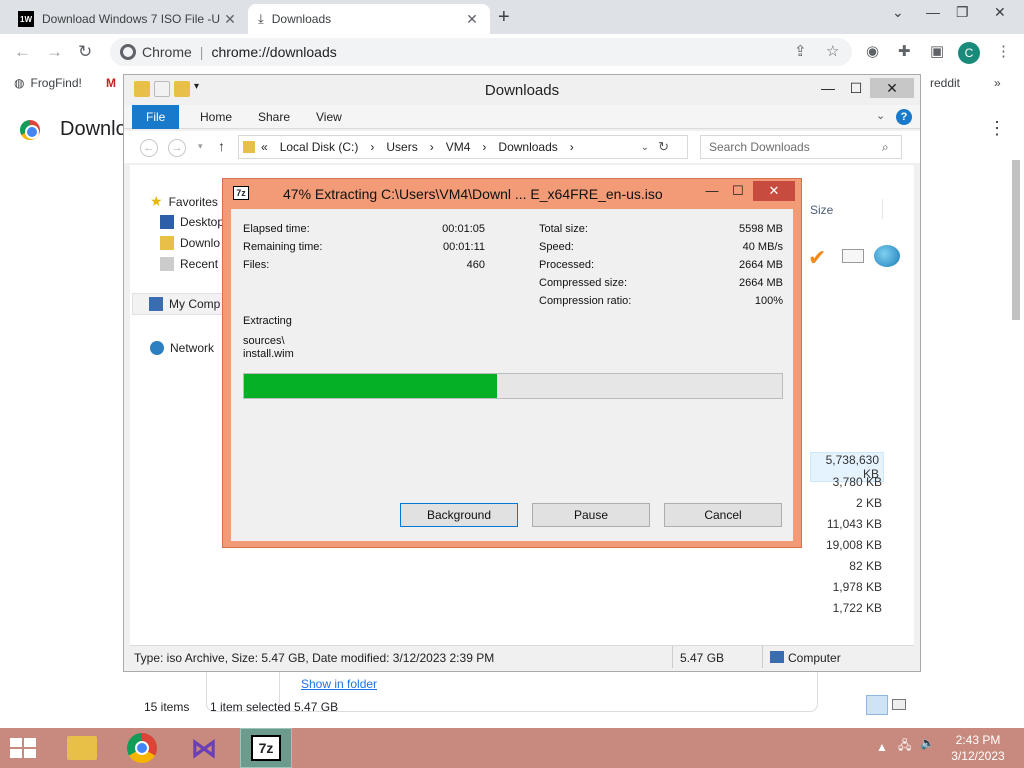 The height and width of the screenshot is (768, 1024). What do you see at coordinates (1016, 240) in the screenshot?
I see `scrollbar-thumb` at bounding box center [1016, 240].